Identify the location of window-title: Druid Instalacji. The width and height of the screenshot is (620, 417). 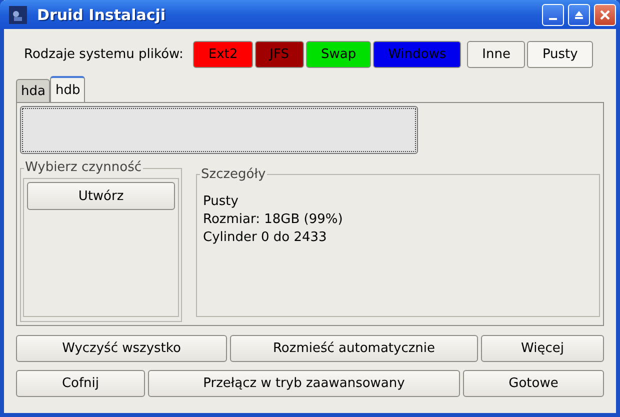
(101, 15).